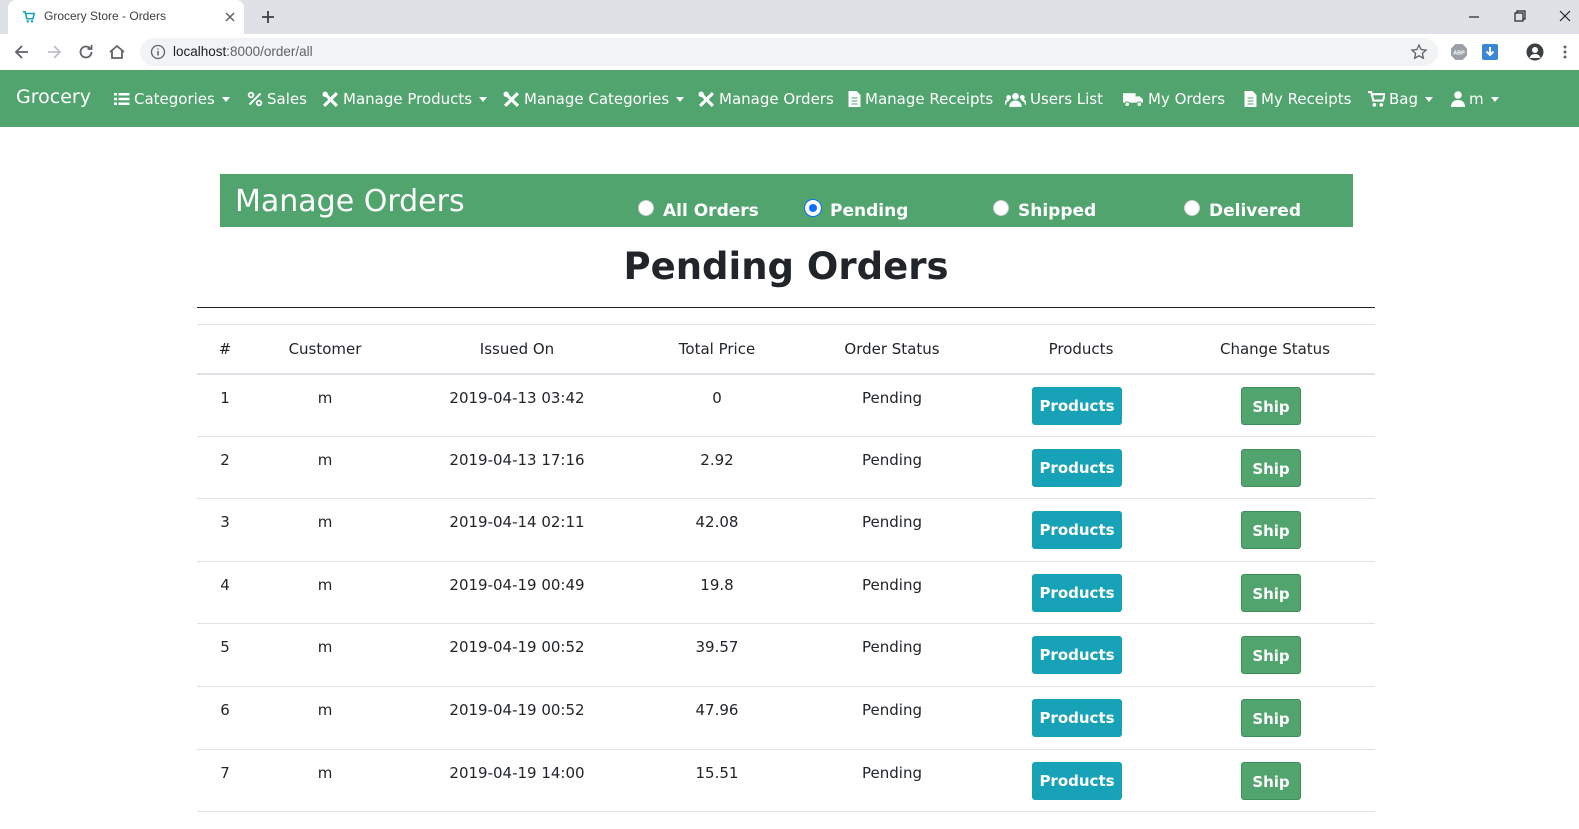 The image size is (1579, 829). I want to click on total-price-cell: 47.96, so click(717, 718).